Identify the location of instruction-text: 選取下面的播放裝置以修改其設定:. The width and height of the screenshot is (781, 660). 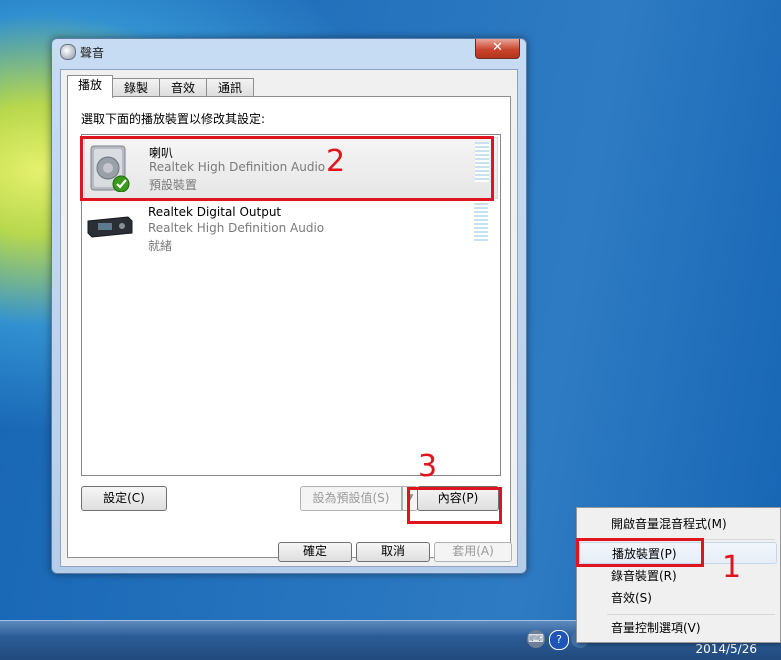
(173, 119).